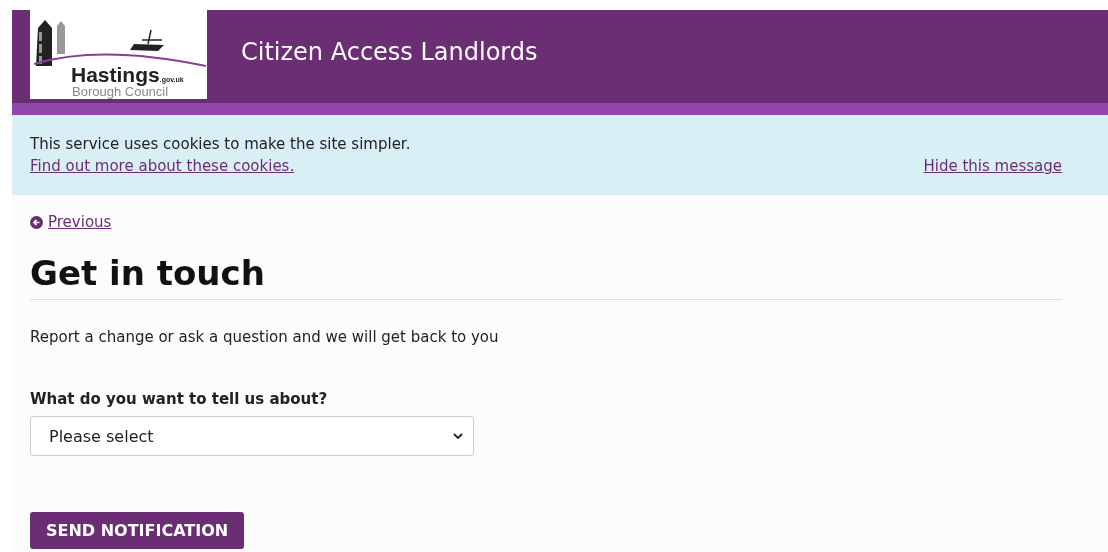 The image size is (1108, 552). What do you see at coordinates (389, 52) in the screenshot?
I see `site-title: Citizen Access Landlords` at bounding box center [389, 52].